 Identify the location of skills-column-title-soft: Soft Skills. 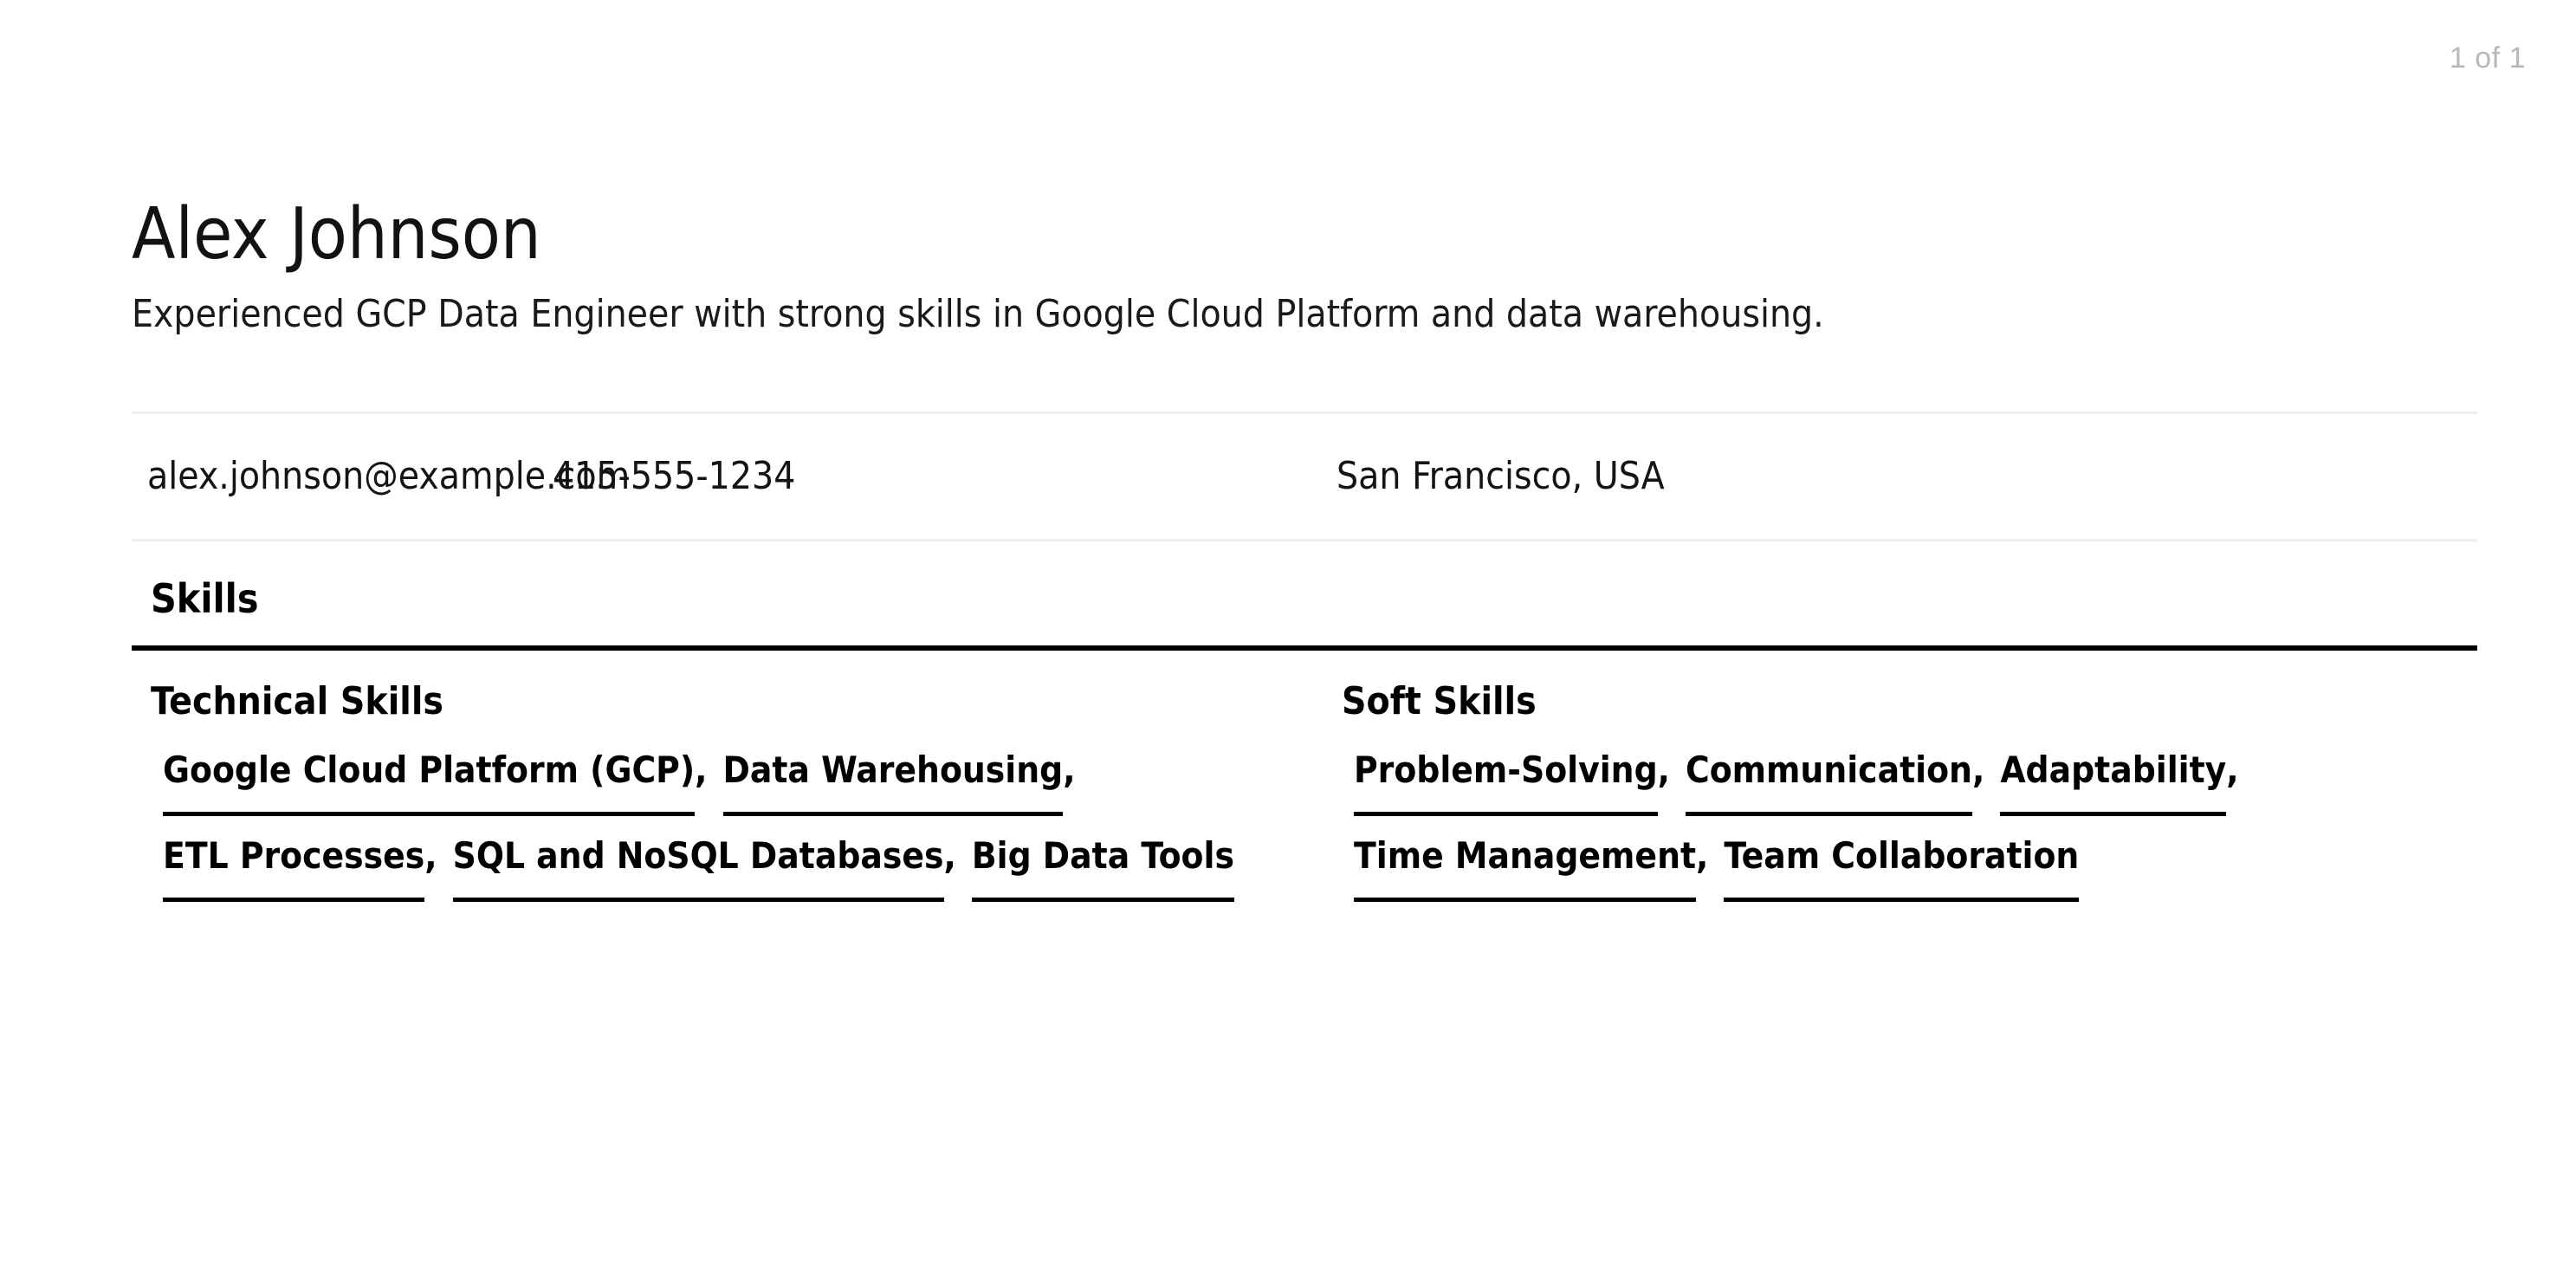
(1439, 701).